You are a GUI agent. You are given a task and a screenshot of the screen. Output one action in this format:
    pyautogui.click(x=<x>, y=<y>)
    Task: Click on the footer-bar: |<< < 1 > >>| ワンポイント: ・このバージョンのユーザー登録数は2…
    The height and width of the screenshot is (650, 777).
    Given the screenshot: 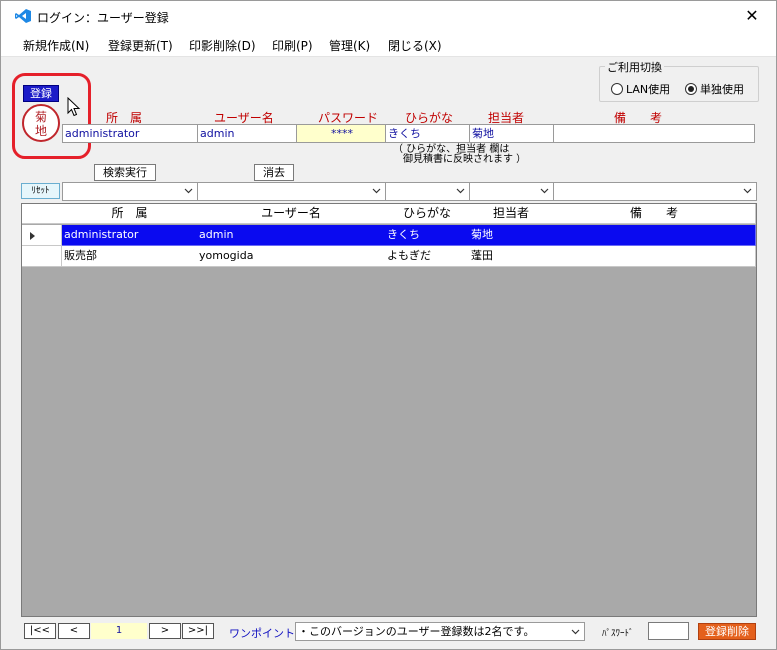 What is the action you would take?
    pyautogui.click(x=388, y=632)
    